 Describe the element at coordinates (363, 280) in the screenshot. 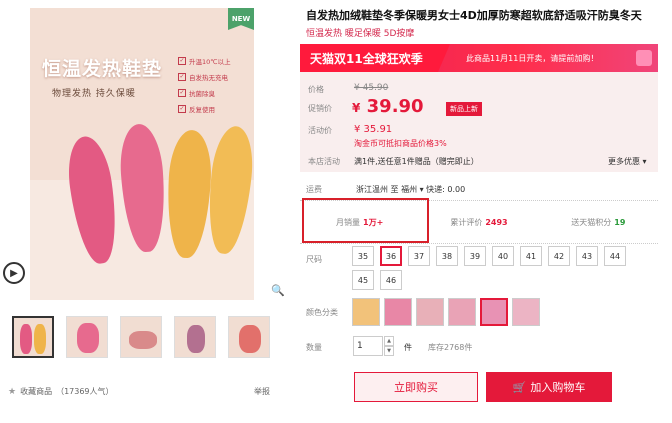

I see `size-option: 45` at that location.